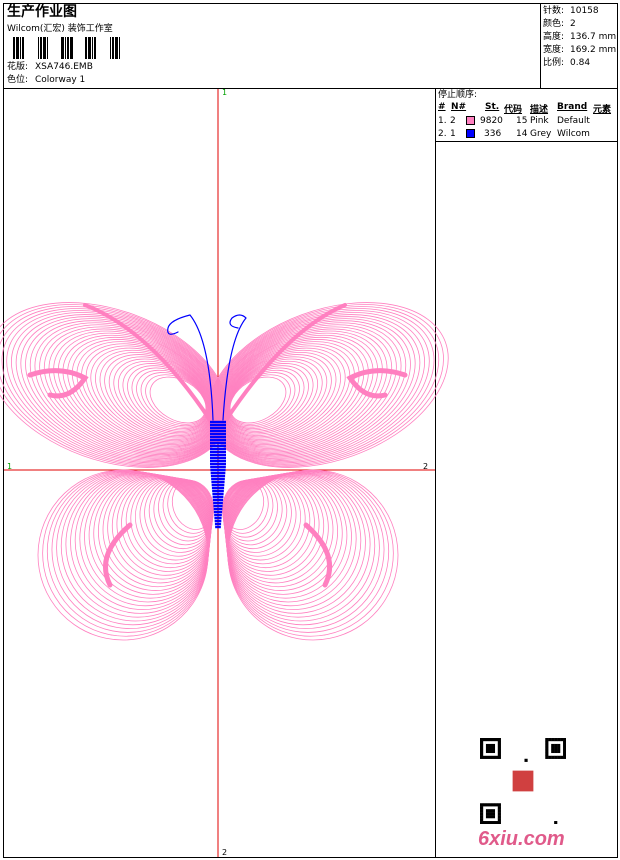 The width and height of the screenshot is (620, 860). Describe the element at coordinates (426, 466) in the screenshot. I see `axis-label-right: 2` at that location.